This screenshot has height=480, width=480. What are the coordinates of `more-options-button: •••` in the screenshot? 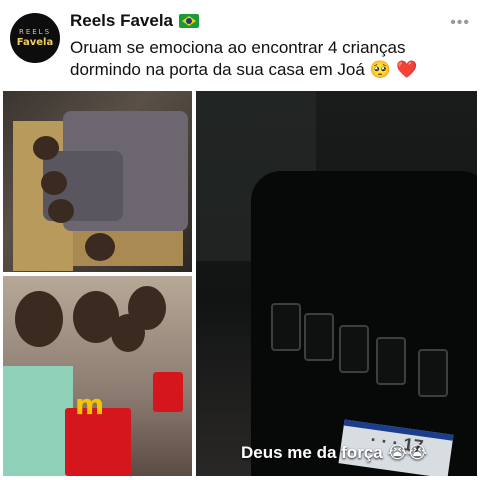 It's located at (460, 23).